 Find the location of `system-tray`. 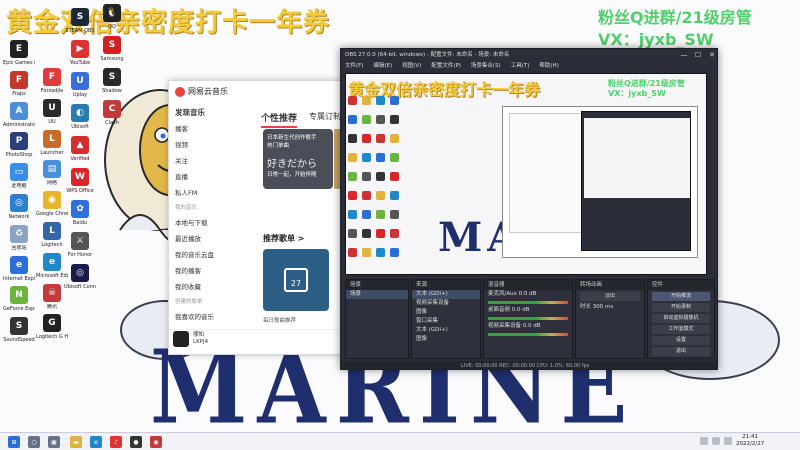

system-tray is located at coordinates (716, 441).